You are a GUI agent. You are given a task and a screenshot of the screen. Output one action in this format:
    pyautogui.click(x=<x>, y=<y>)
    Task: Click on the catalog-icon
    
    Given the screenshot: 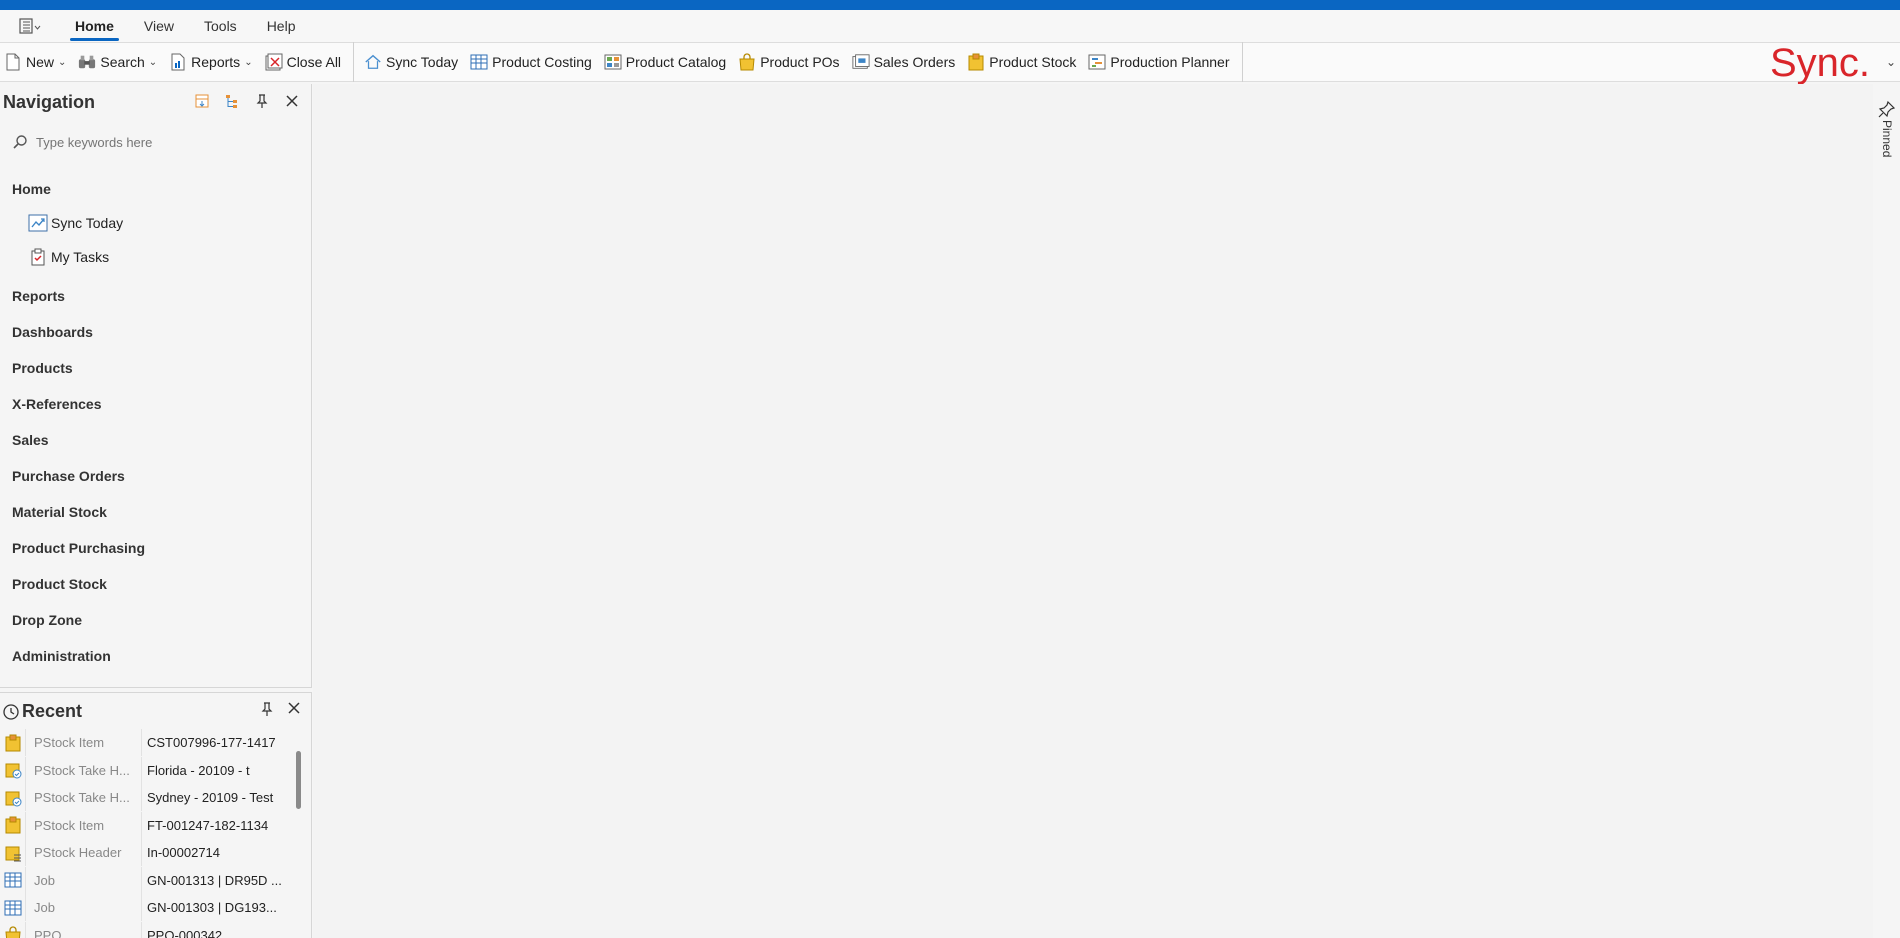 What is the action you would take?
    pyautogui.click(x=613, y=62)
    